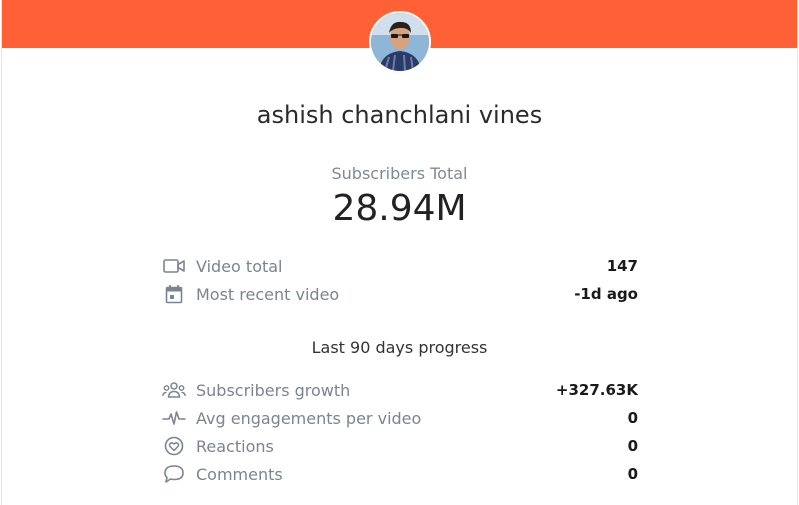 The image size is (799, 505). I want to click on speech-bubble-icon, so click(174, 474).